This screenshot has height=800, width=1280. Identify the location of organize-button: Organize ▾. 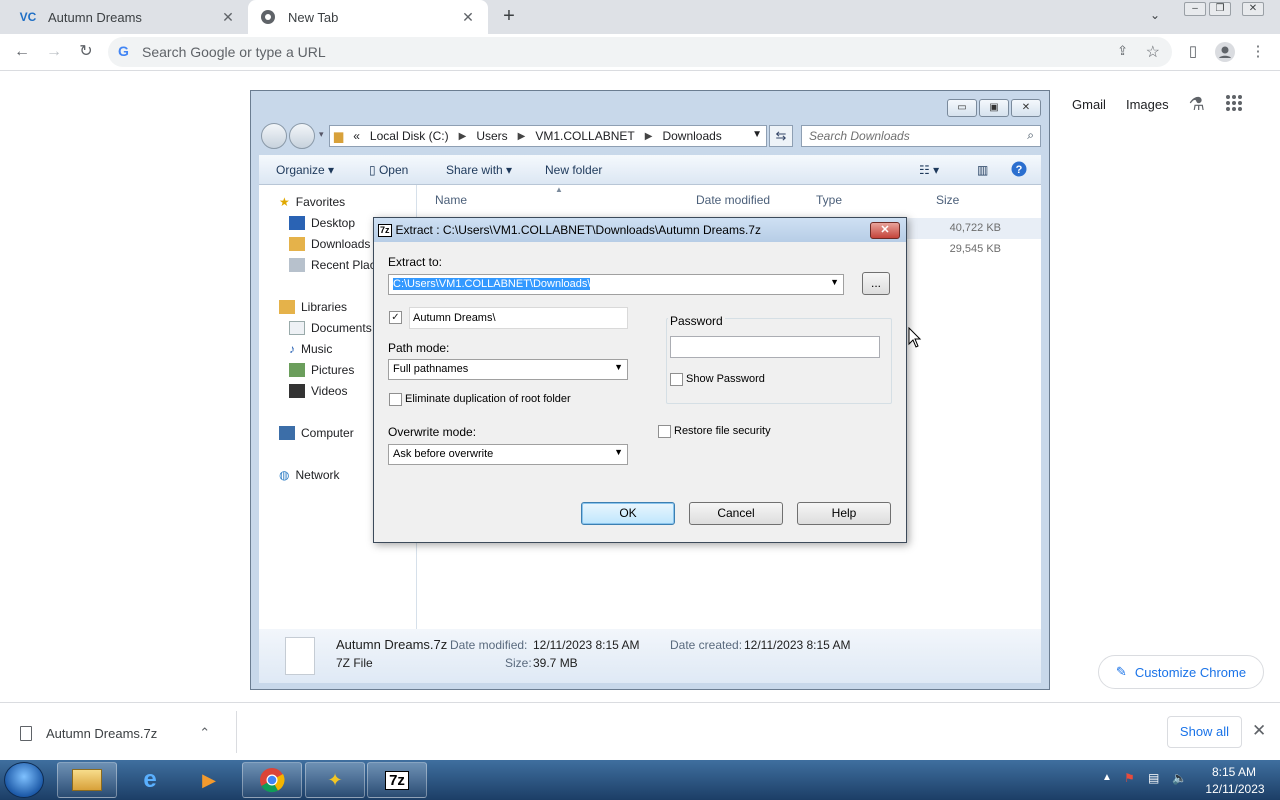
(305, 170).